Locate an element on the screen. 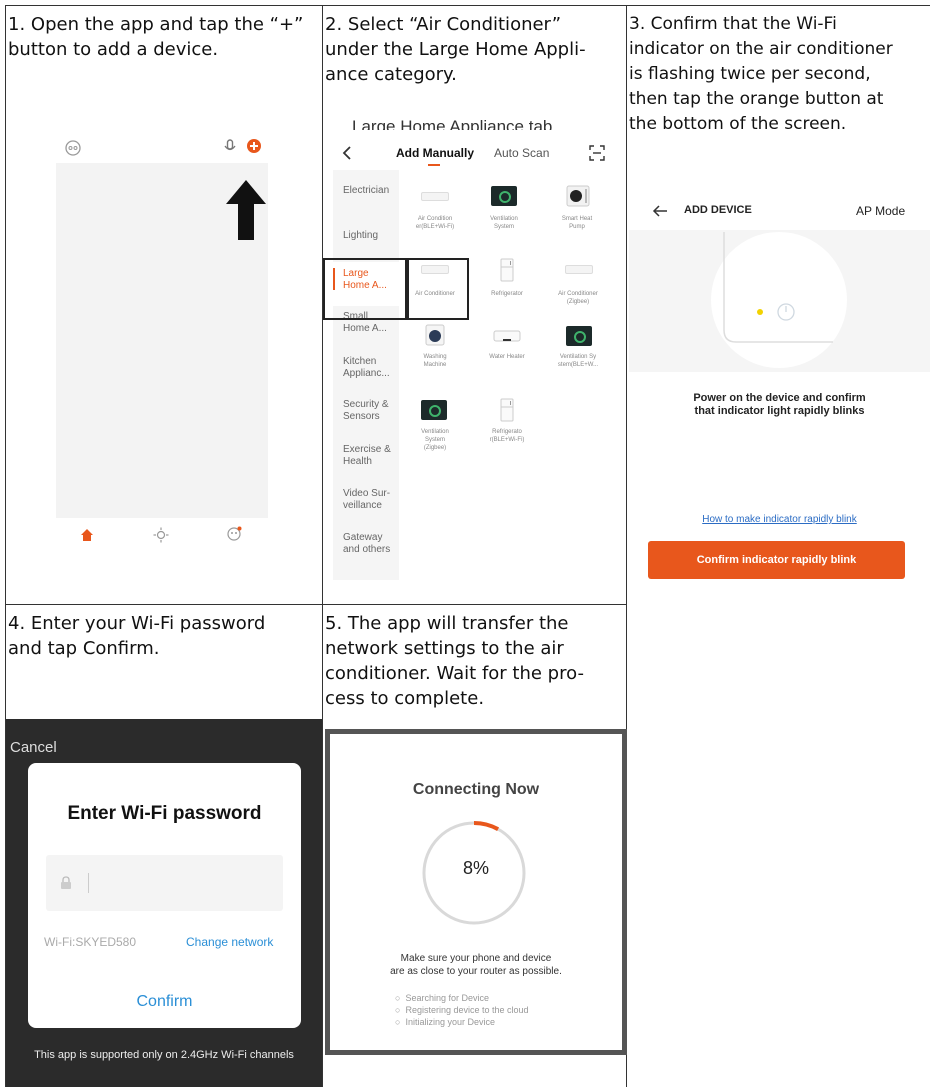 The width and height of the screenshot is (930, 1091). step2-caption-line: under the Large Home Appli- is located at coordinates (455, 49).